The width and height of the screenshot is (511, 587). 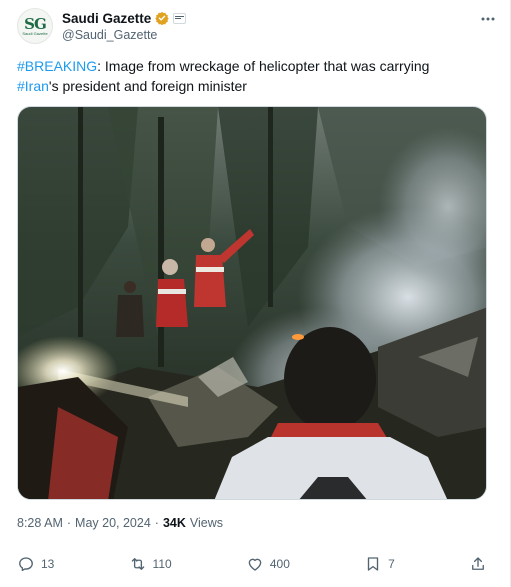 What do you see at coordinates (35, 564) in the screenshot?
I see `reply-button: 13` at bounding box center [35, 564].